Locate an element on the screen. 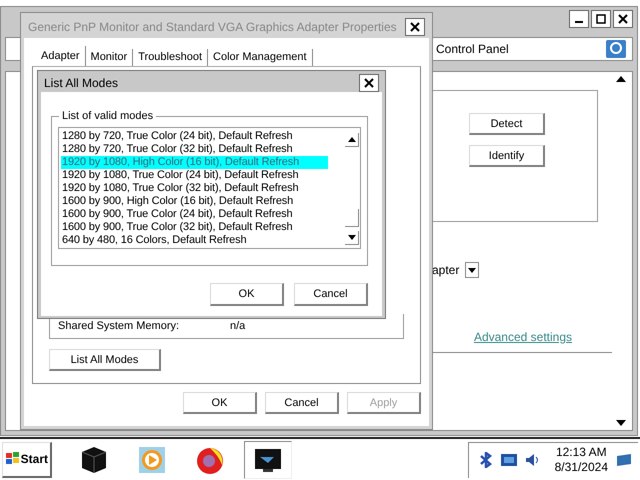 The width and height of the screenshot is (640, 480). tab: Adapter is located at coordinates (61, 56).